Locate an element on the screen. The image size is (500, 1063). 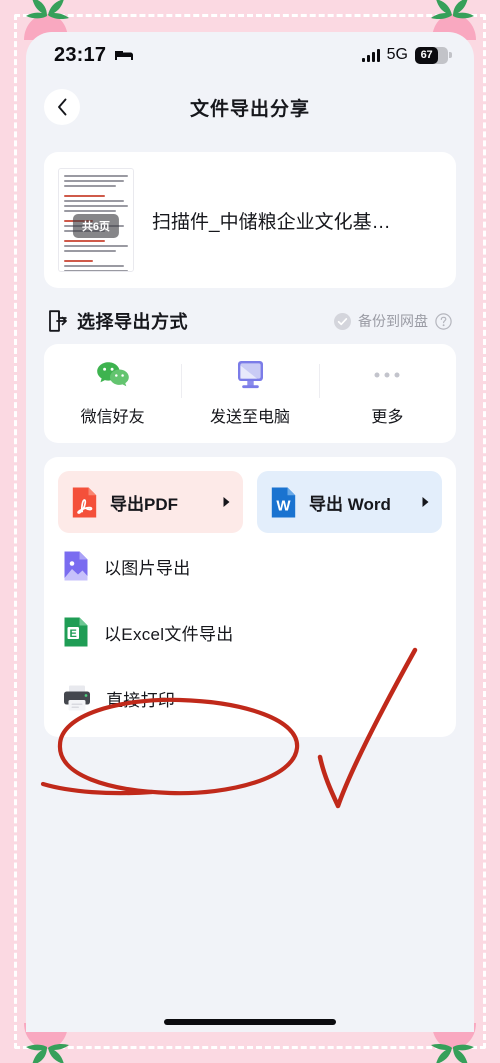
battery-fill: 67 is located at coordinates (426, 55).